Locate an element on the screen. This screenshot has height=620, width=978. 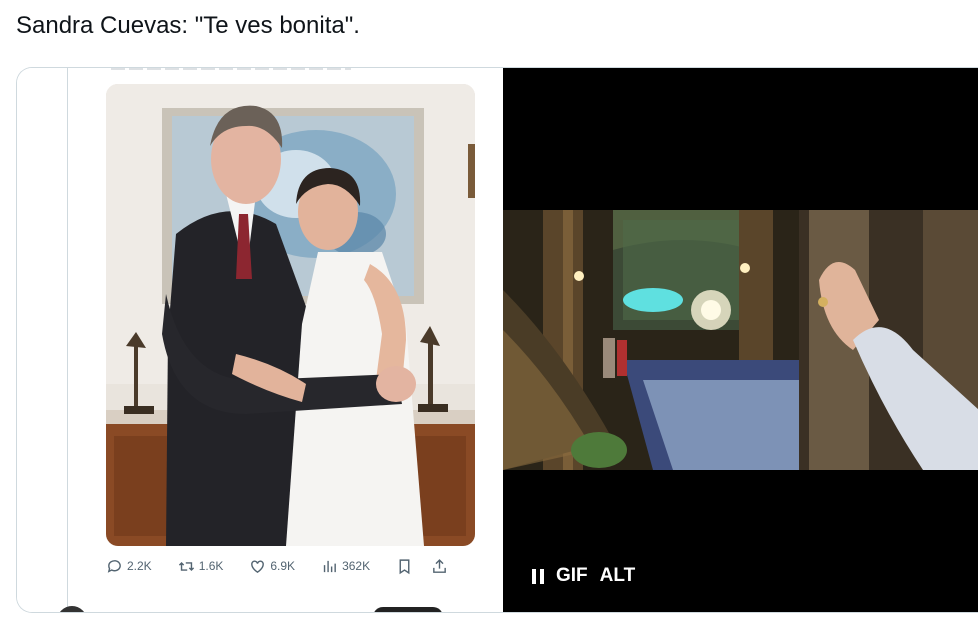
like-count: 6.9K is located at coordinates (283, 566).